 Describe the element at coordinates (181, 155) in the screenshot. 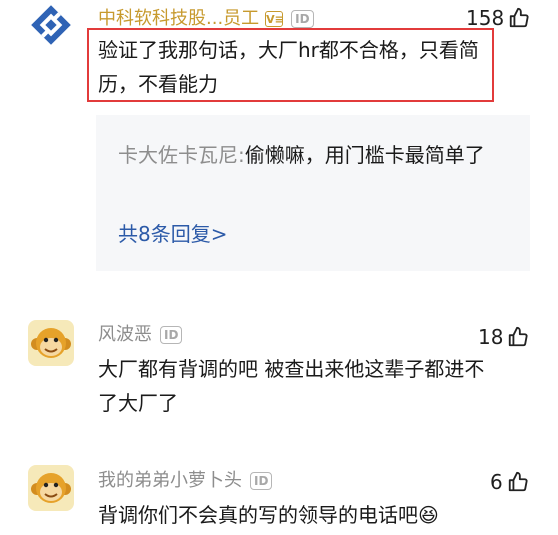

I see `reply-author: 卡大佐卡瓦尼:` at that location.